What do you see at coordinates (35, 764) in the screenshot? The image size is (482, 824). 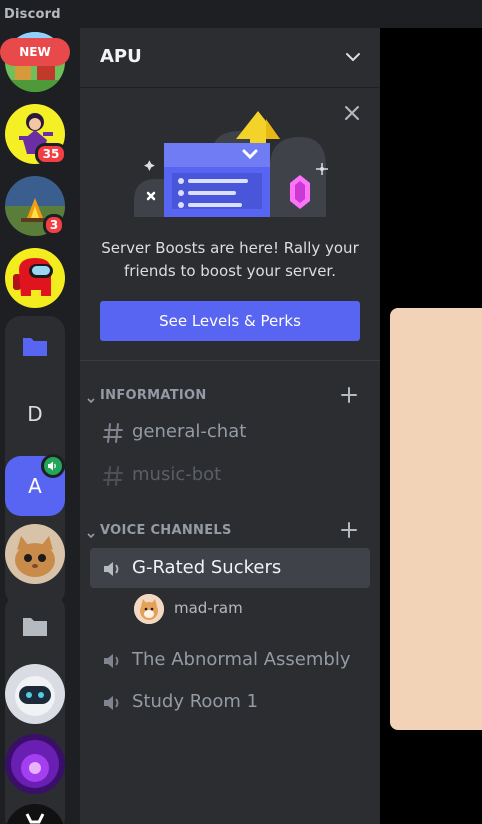 I see `server-icon-purple` at bounding box center [35, 764].